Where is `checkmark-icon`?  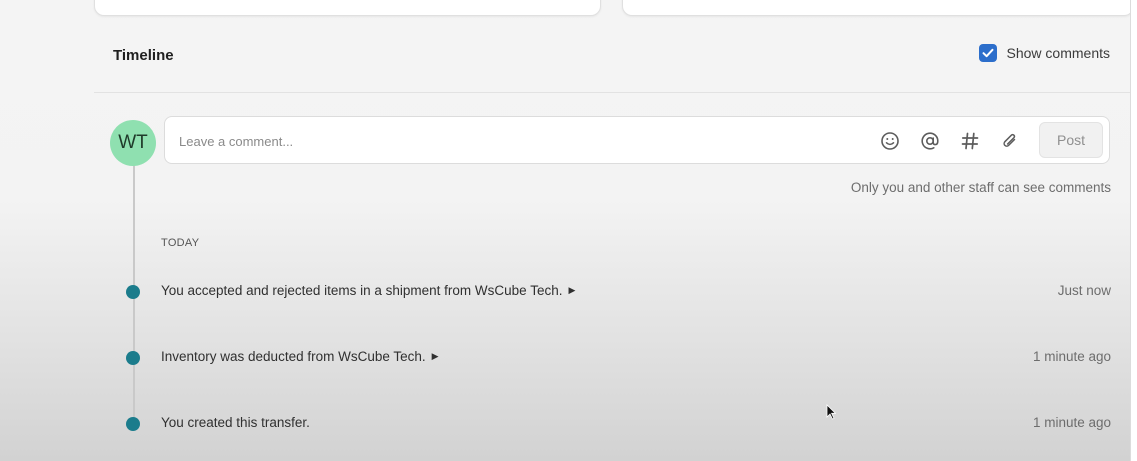
checkmark-icon is located at coordinates (988, 53).